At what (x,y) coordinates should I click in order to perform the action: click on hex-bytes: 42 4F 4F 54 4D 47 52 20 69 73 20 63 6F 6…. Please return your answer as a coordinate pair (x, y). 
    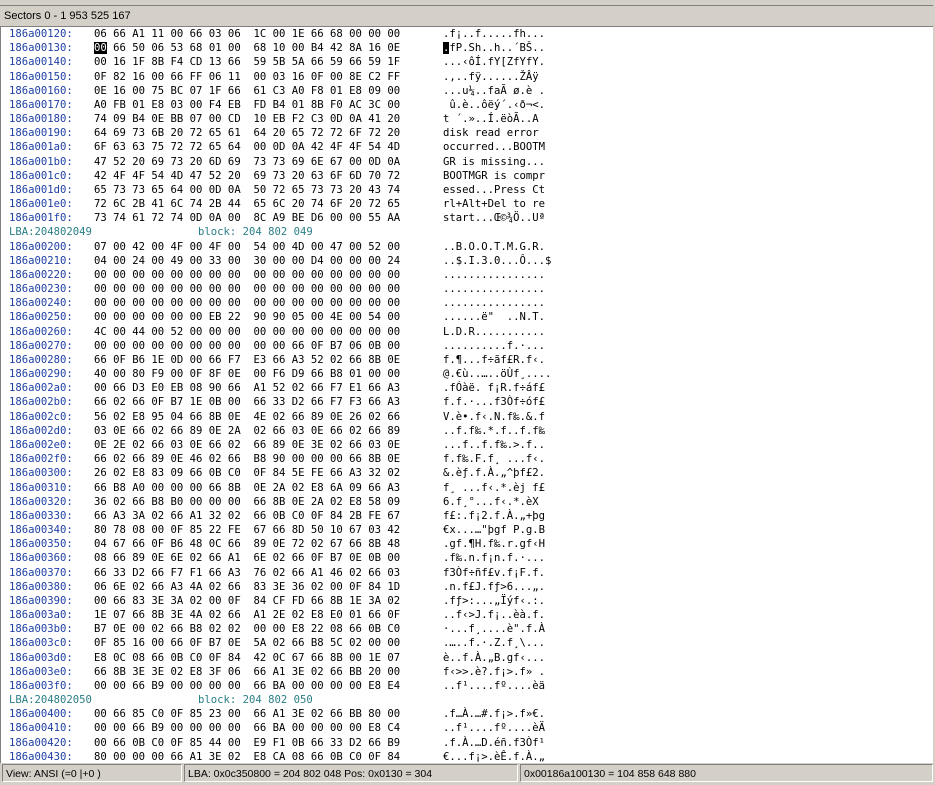
    Looking at the image, I should click on (247, 176).